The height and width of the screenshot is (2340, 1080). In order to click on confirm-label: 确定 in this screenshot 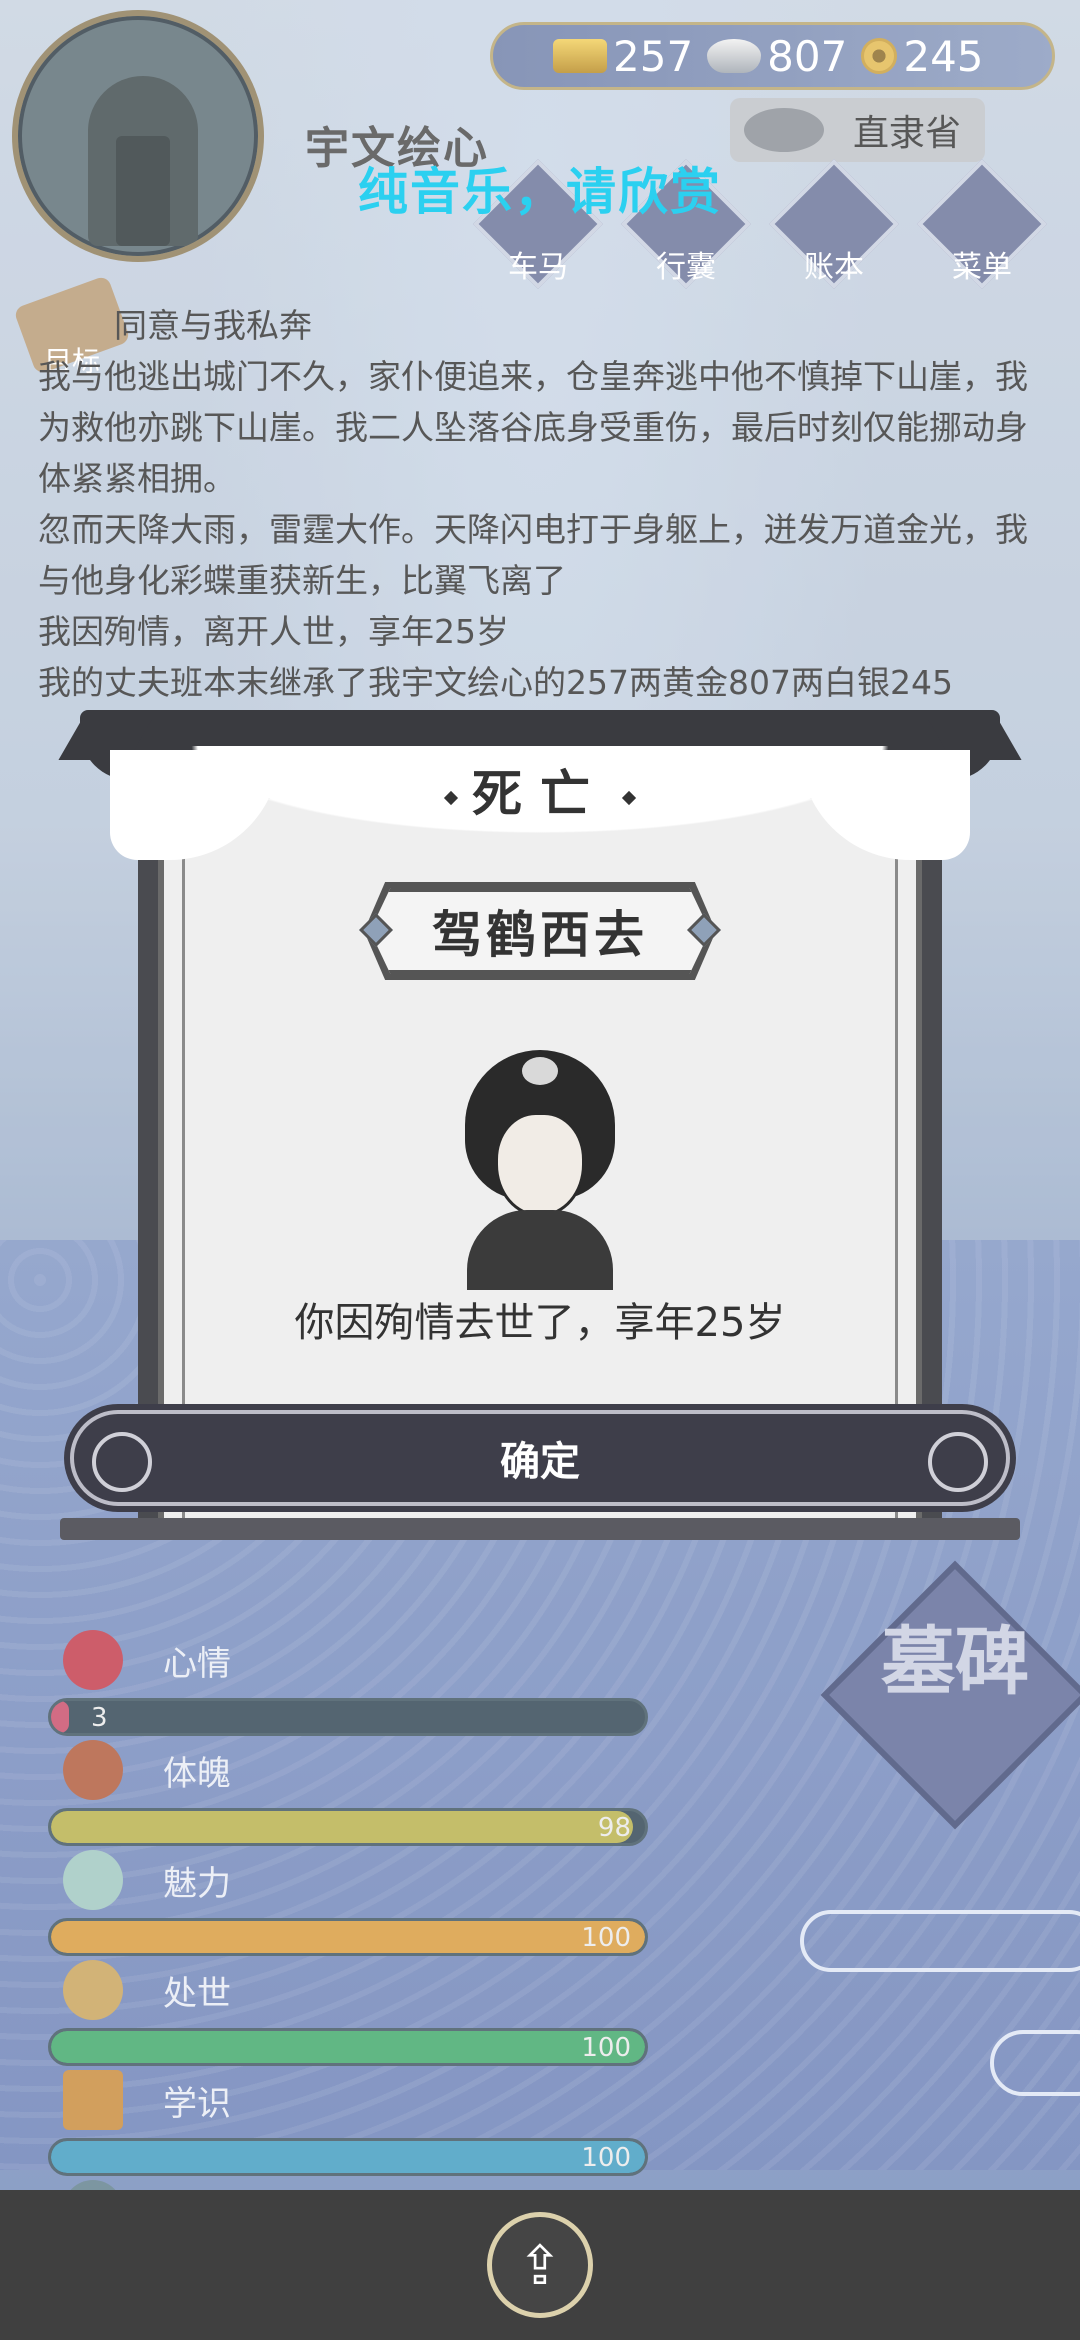, I will do `click(540, 1462)`.